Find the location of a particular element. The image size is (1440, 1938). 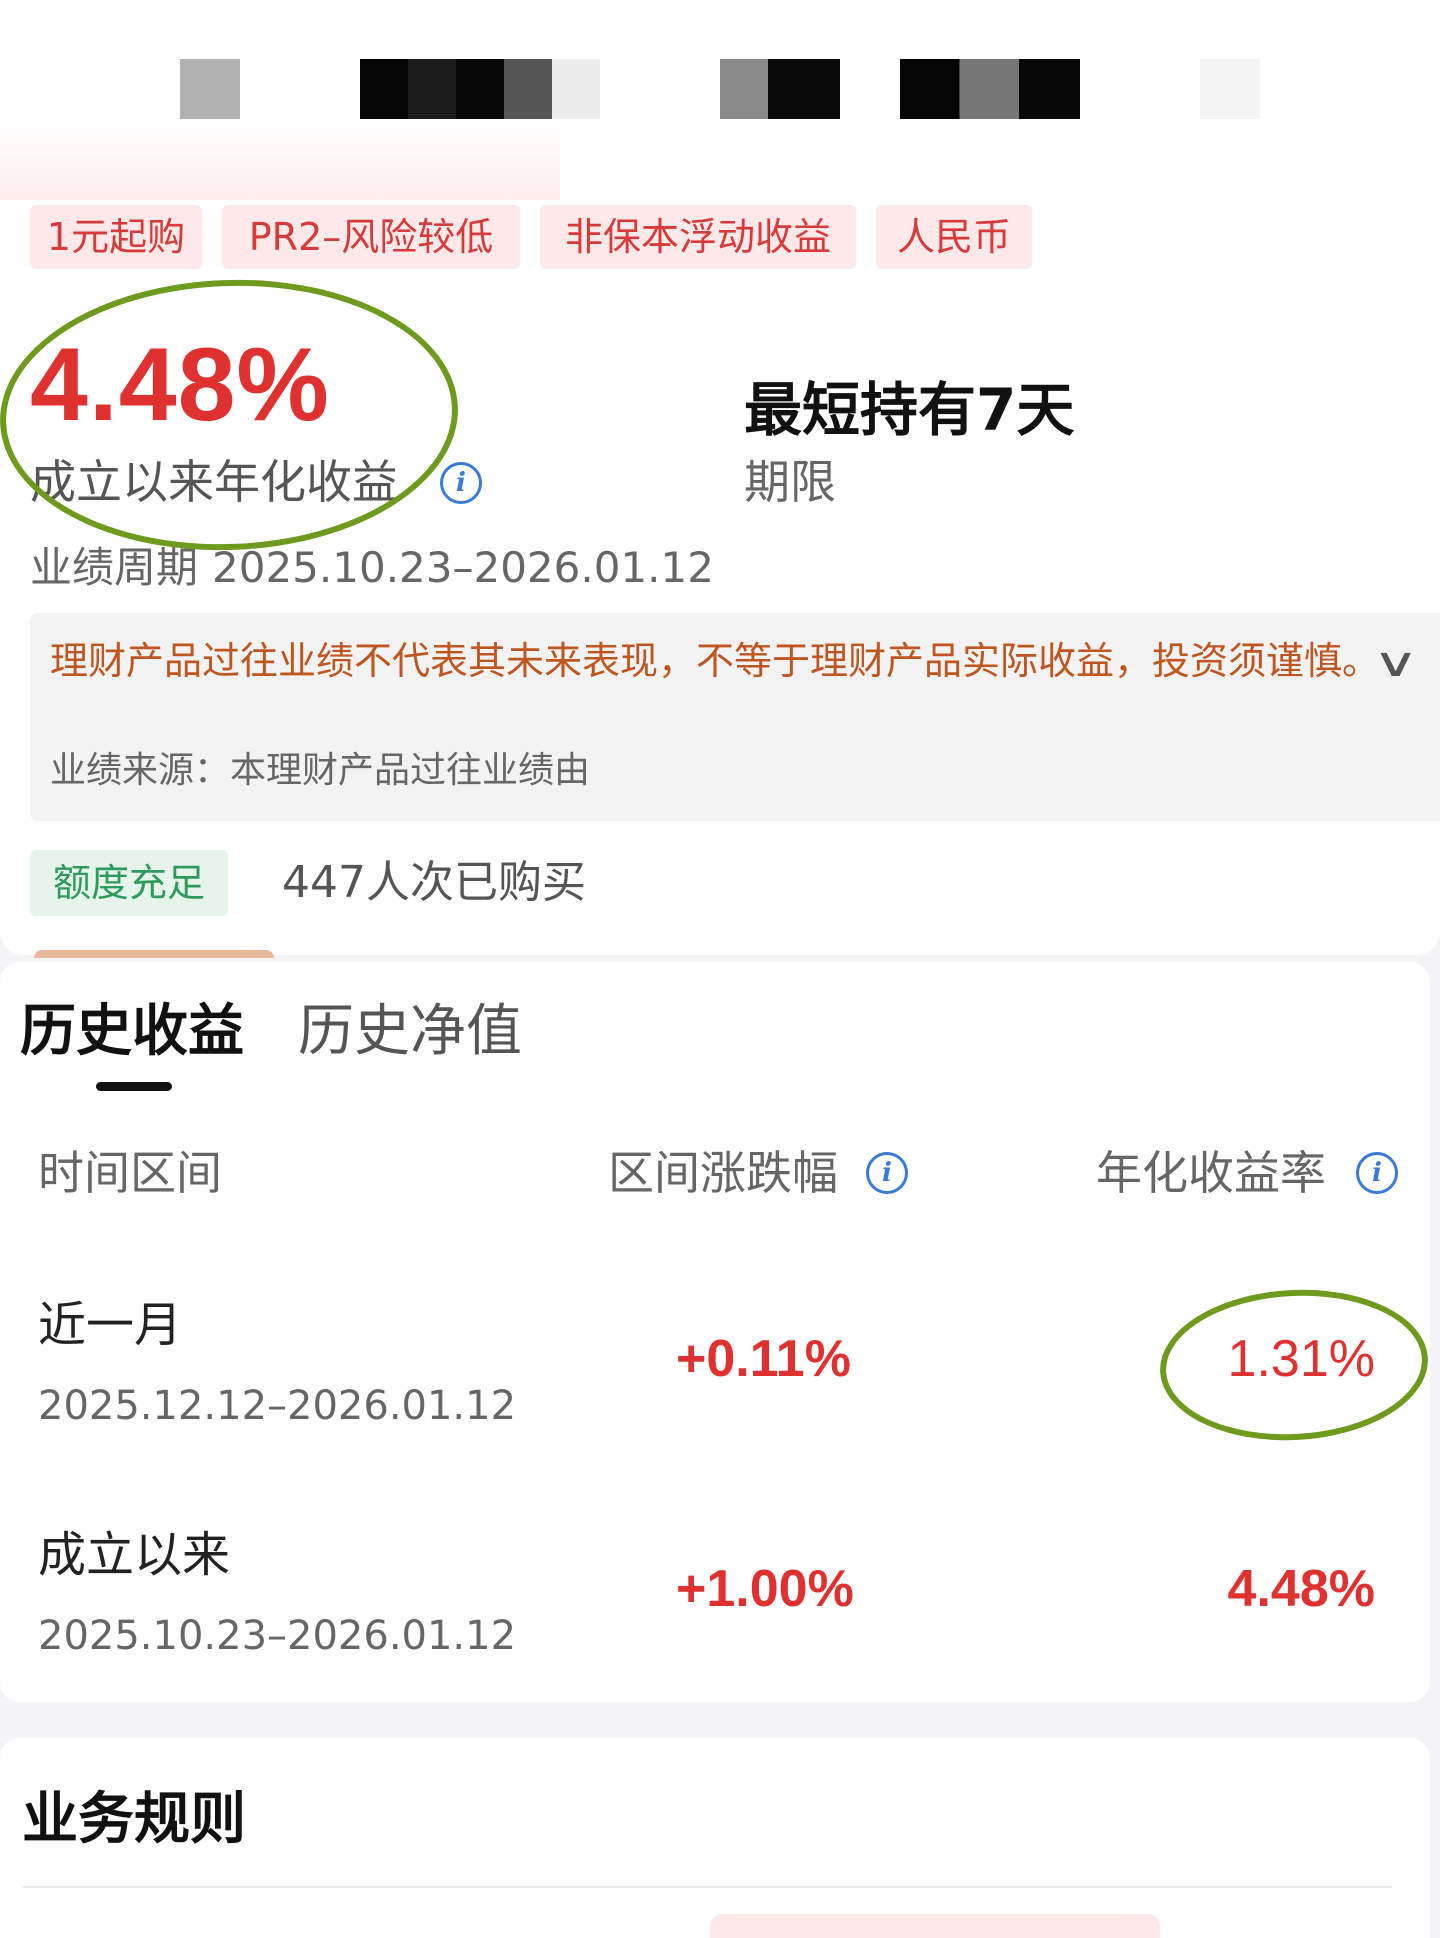

tag-currency: 人民币 is located at coordinates (954, 237).